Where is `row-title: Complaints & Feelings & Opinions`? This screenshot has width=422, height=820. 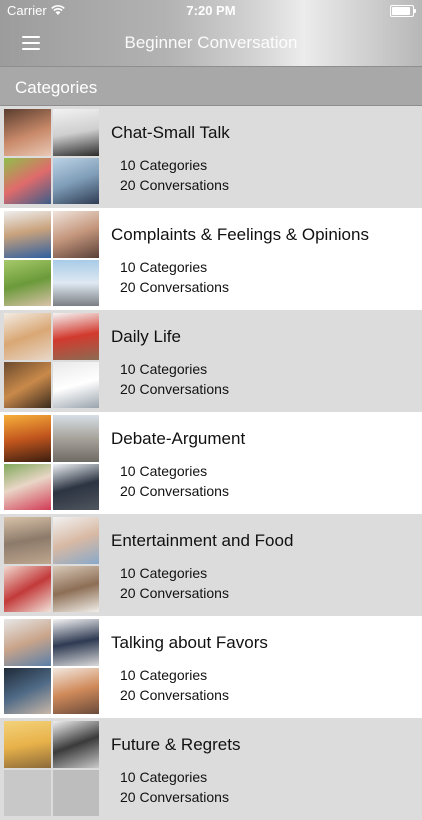 row-title: Complaints & Feelings & Opinions is located at coordinates (240, 234).